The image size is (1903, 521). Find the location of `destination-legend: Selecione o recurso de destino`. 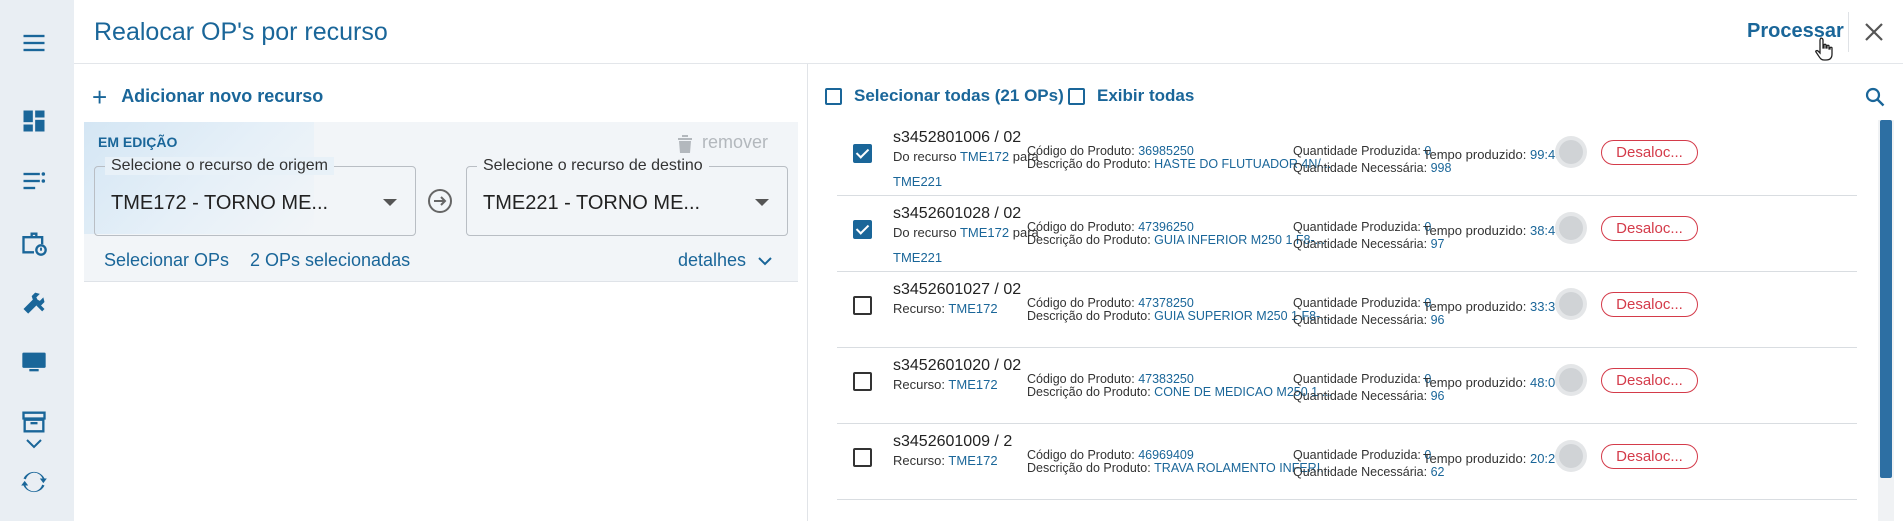

destination-legend: Selecione o recurso de destino is located at coordinates (593, 166).